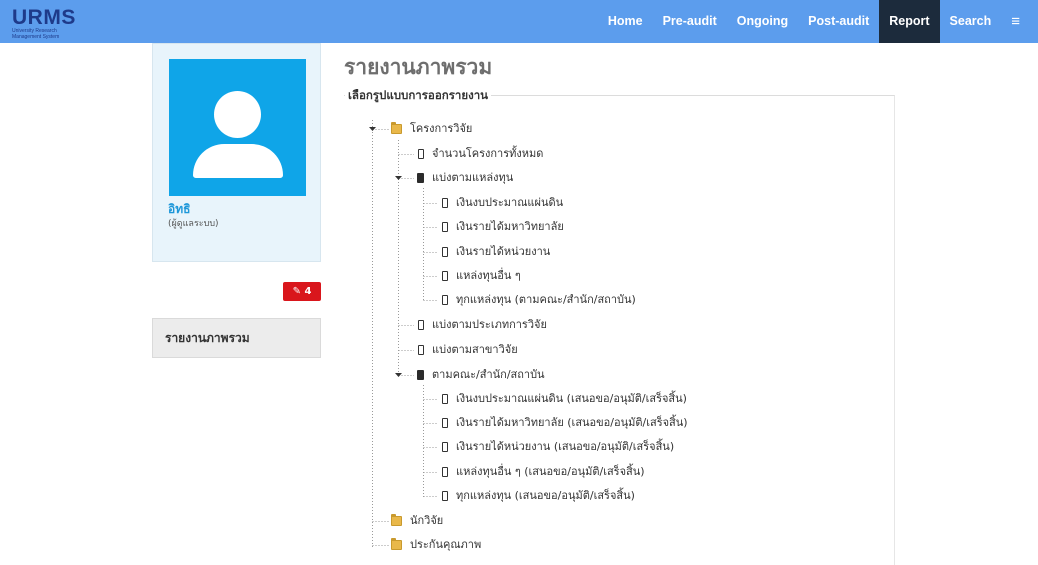 The width and height of the screenshot is (1038, 565). What do you see at coordinates (488, 275) in the screenshot?
I see `tree-node-label: แหล่งทุนอื่น ๆ` at bounding box center [488, 275].